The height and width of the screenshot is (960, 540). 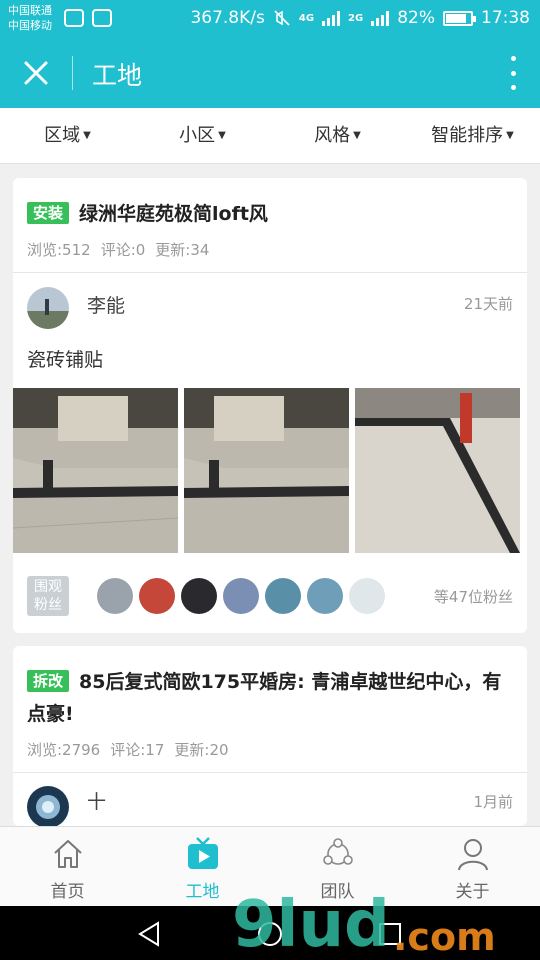 I want to click on card-title: 85后复式简欧175平婚房: 青浦卓越世纪中心，有点豪!, so click(x=264, y=698).